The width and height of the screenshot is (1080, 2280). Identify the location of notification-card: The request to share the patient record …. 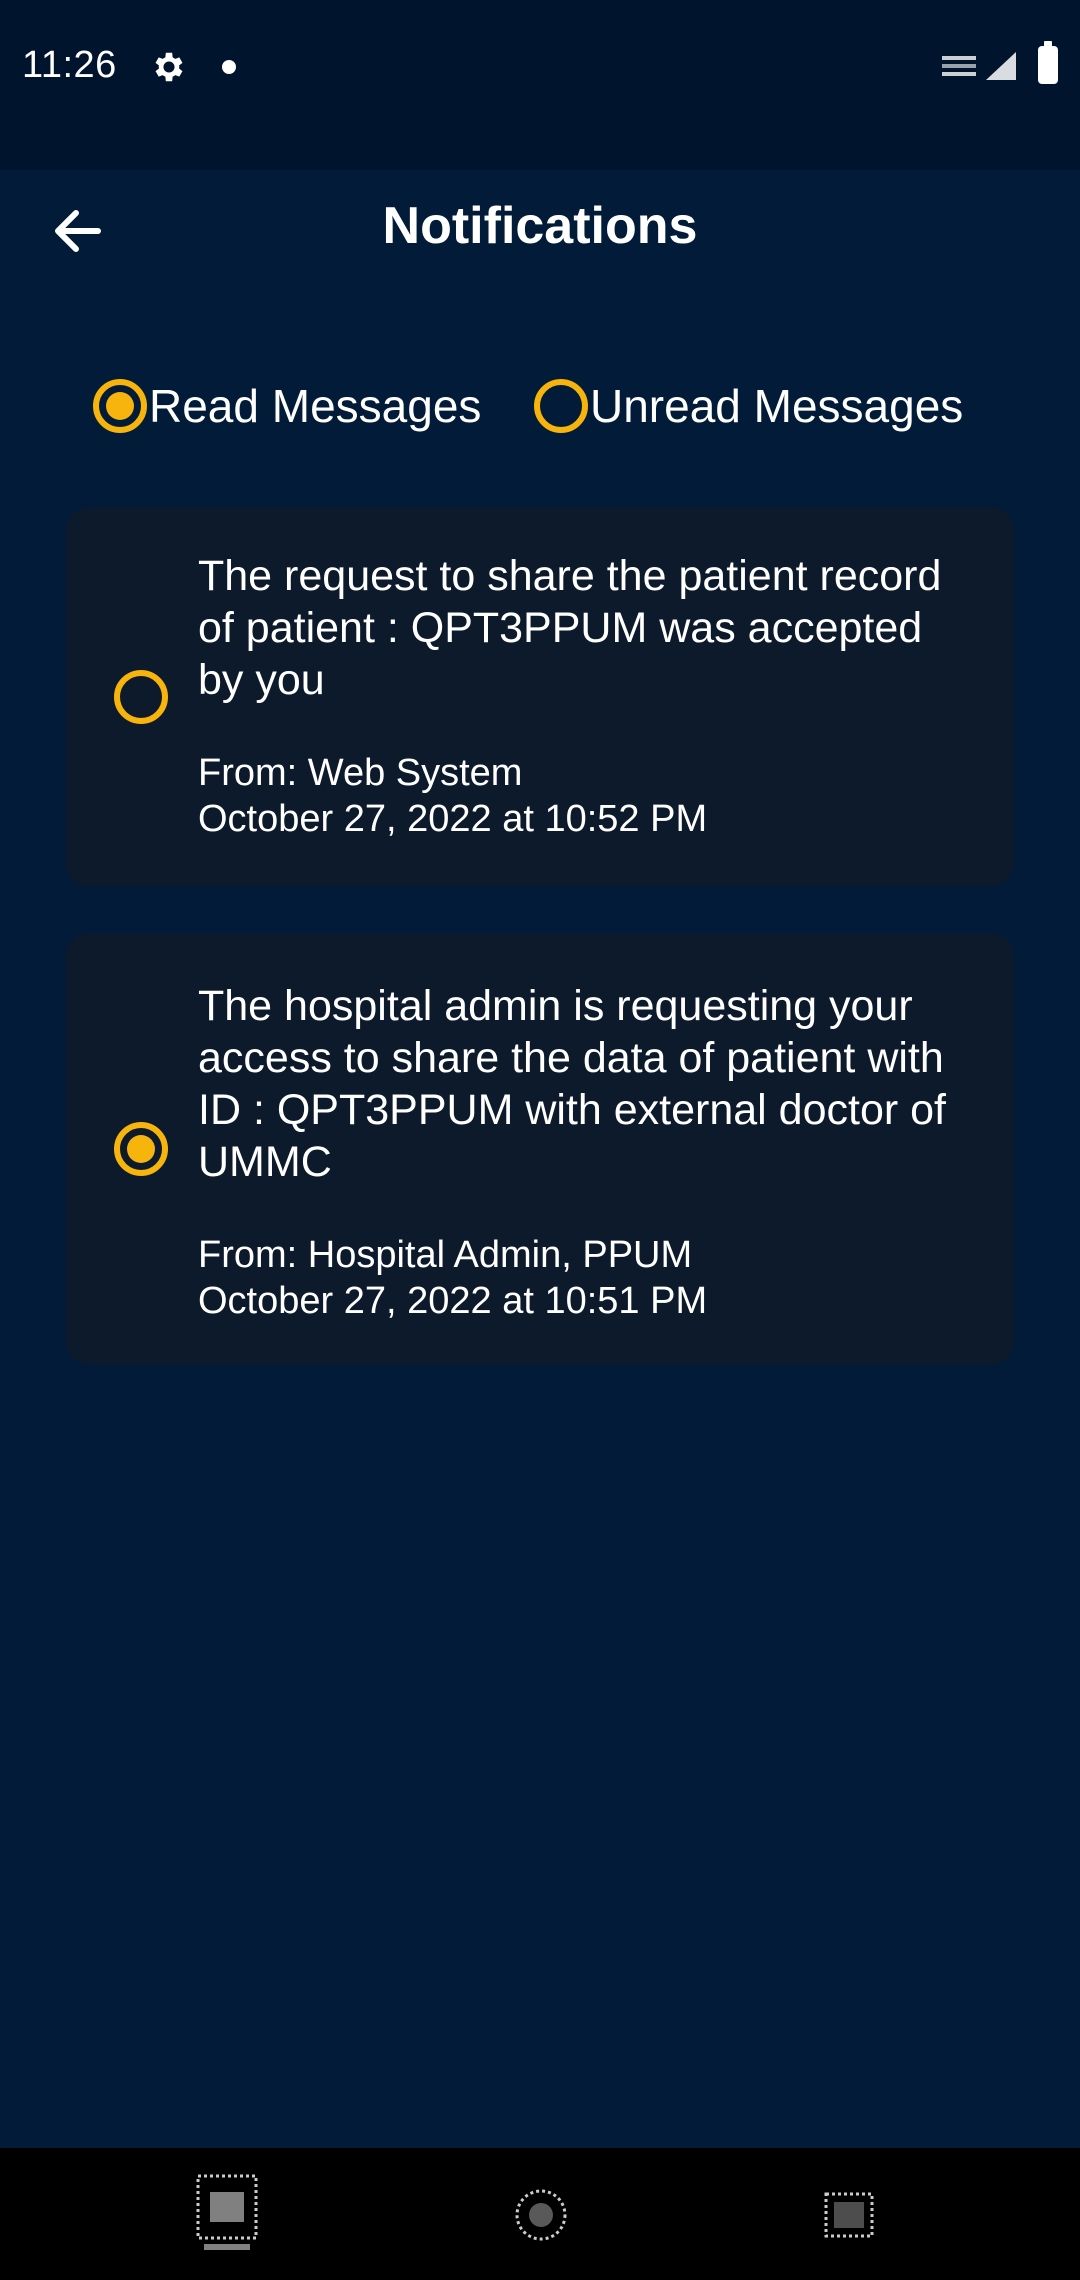
(540, 697).